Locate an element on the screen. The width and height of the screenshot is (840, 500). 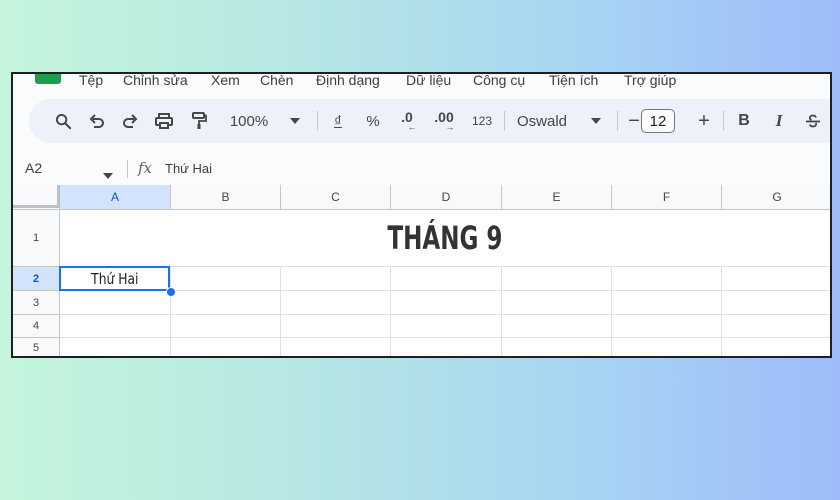
font-family-select: Oswald is located at coordinates (547, 121).